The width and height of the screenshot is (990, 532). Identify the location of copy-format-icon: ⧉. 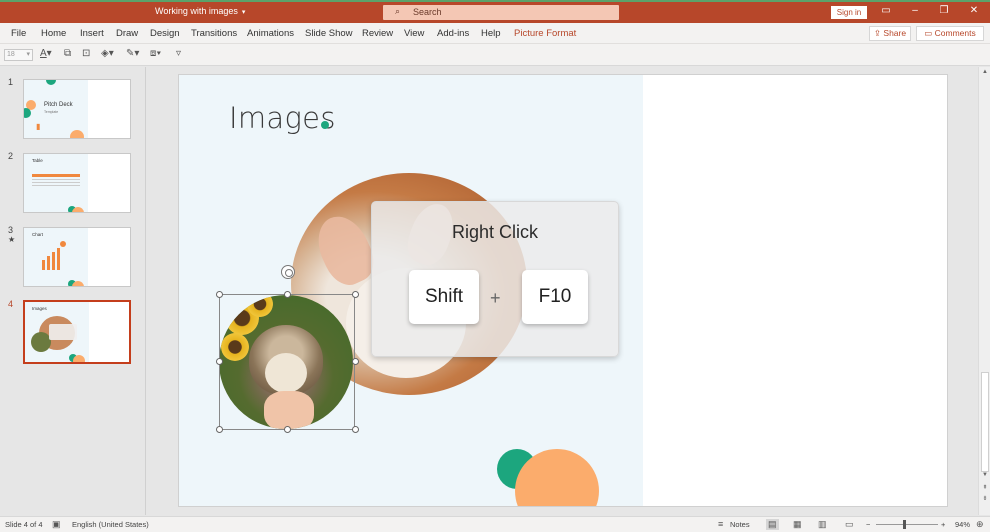
(67, 53).